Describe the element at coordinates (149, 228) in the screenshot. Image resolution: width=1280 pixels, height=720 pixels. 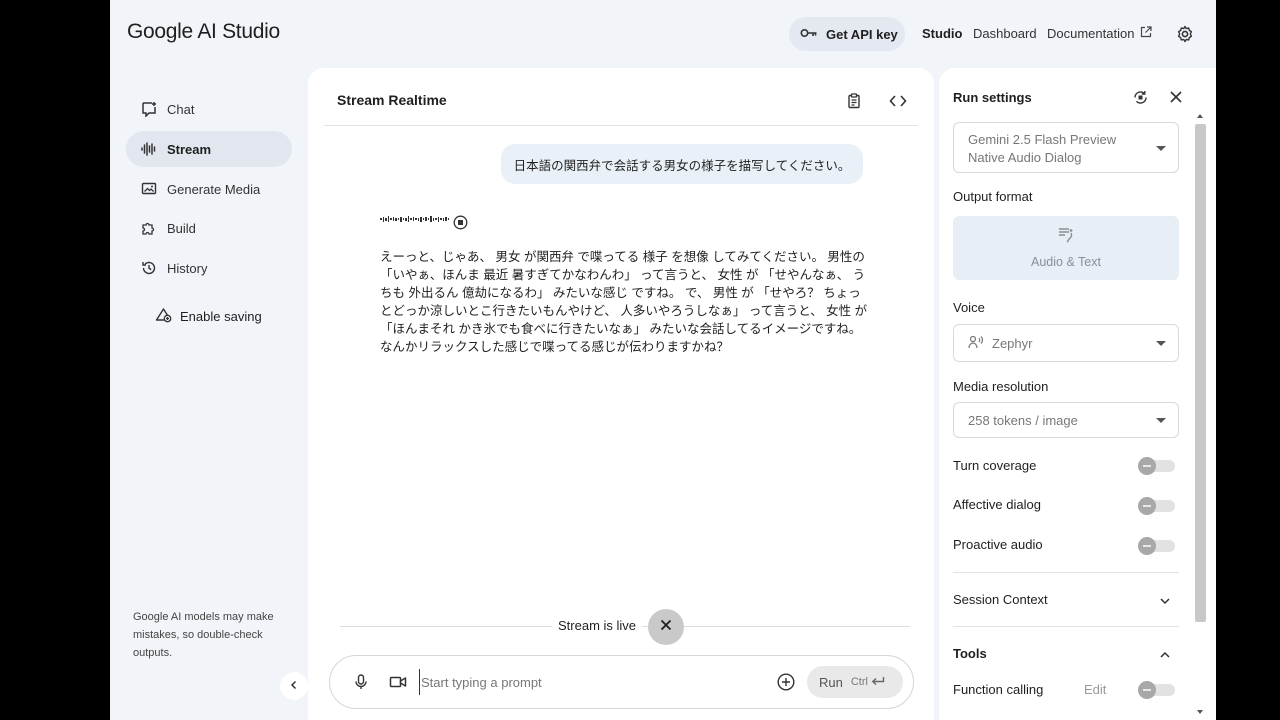
I see `puzzle-icon` at that location.